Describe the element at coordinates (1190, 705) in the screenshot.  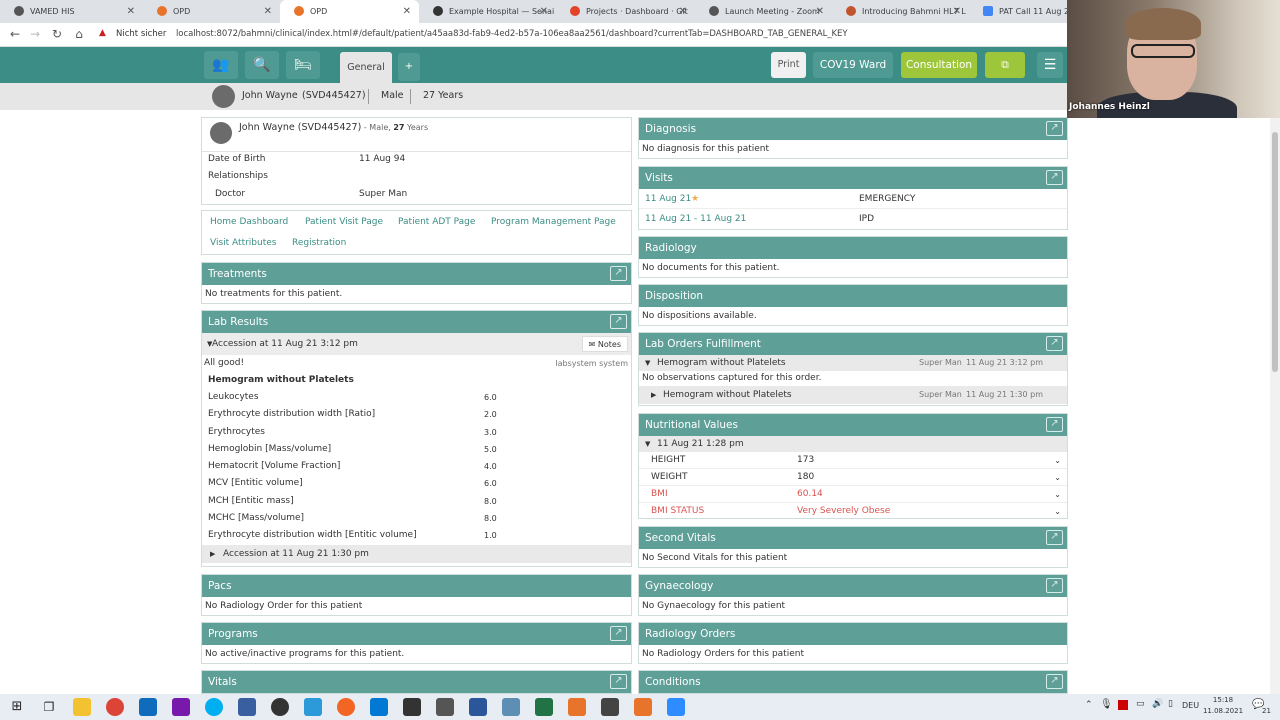
I see `language-indicator: DEU` at that location.